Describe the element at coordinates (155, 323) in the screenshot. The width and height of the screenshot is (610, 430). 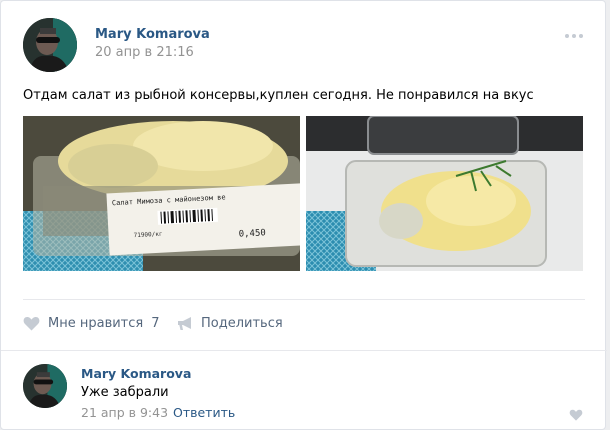
I see `like-count: 7` at that location.